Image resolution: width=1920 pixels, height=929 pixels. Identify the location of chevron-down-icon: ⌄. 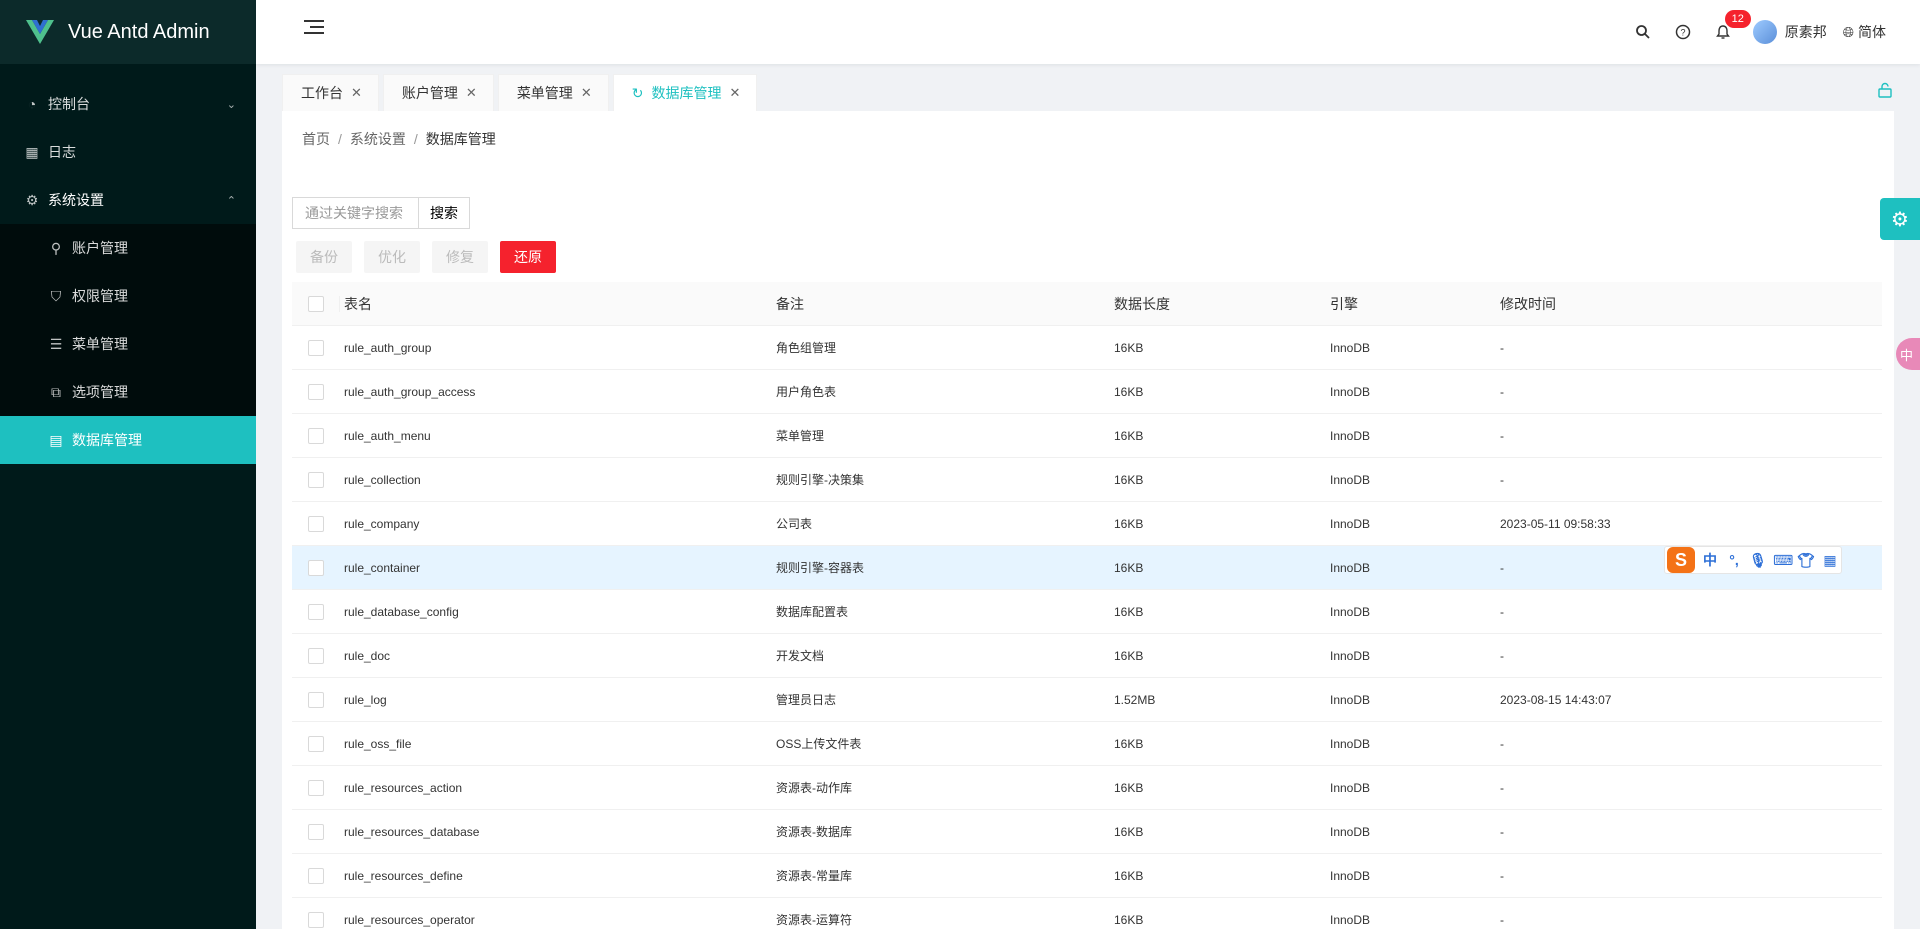
(231, 104).